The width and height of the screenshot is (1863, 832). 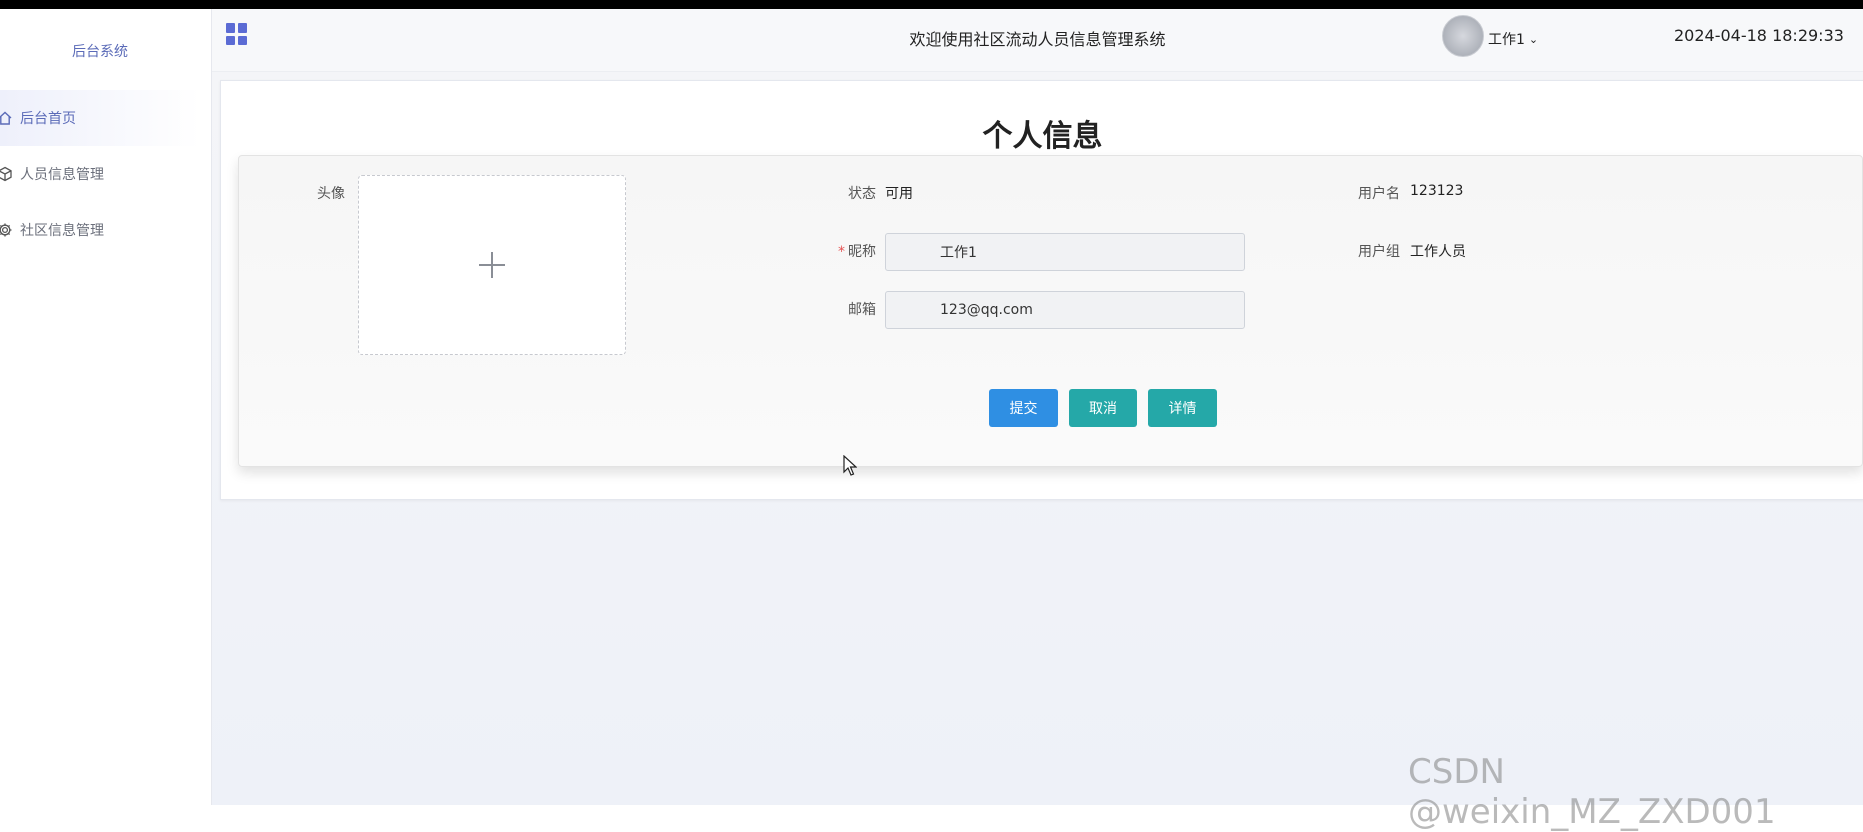 I want to click on required-mark: *, so click(x=841, y=252).